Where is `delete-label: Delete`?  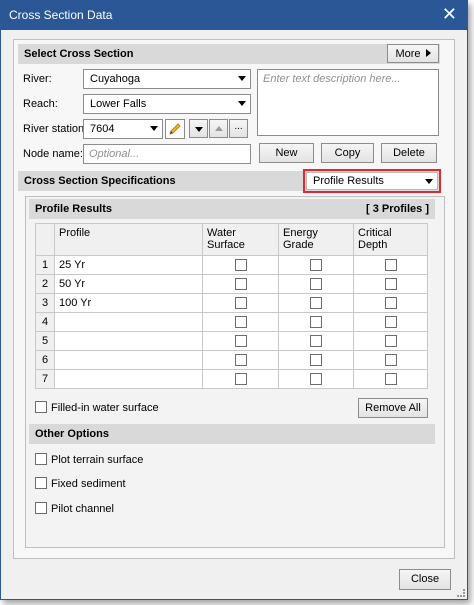
delete-label: Delete is located at coordinates (409, 153).